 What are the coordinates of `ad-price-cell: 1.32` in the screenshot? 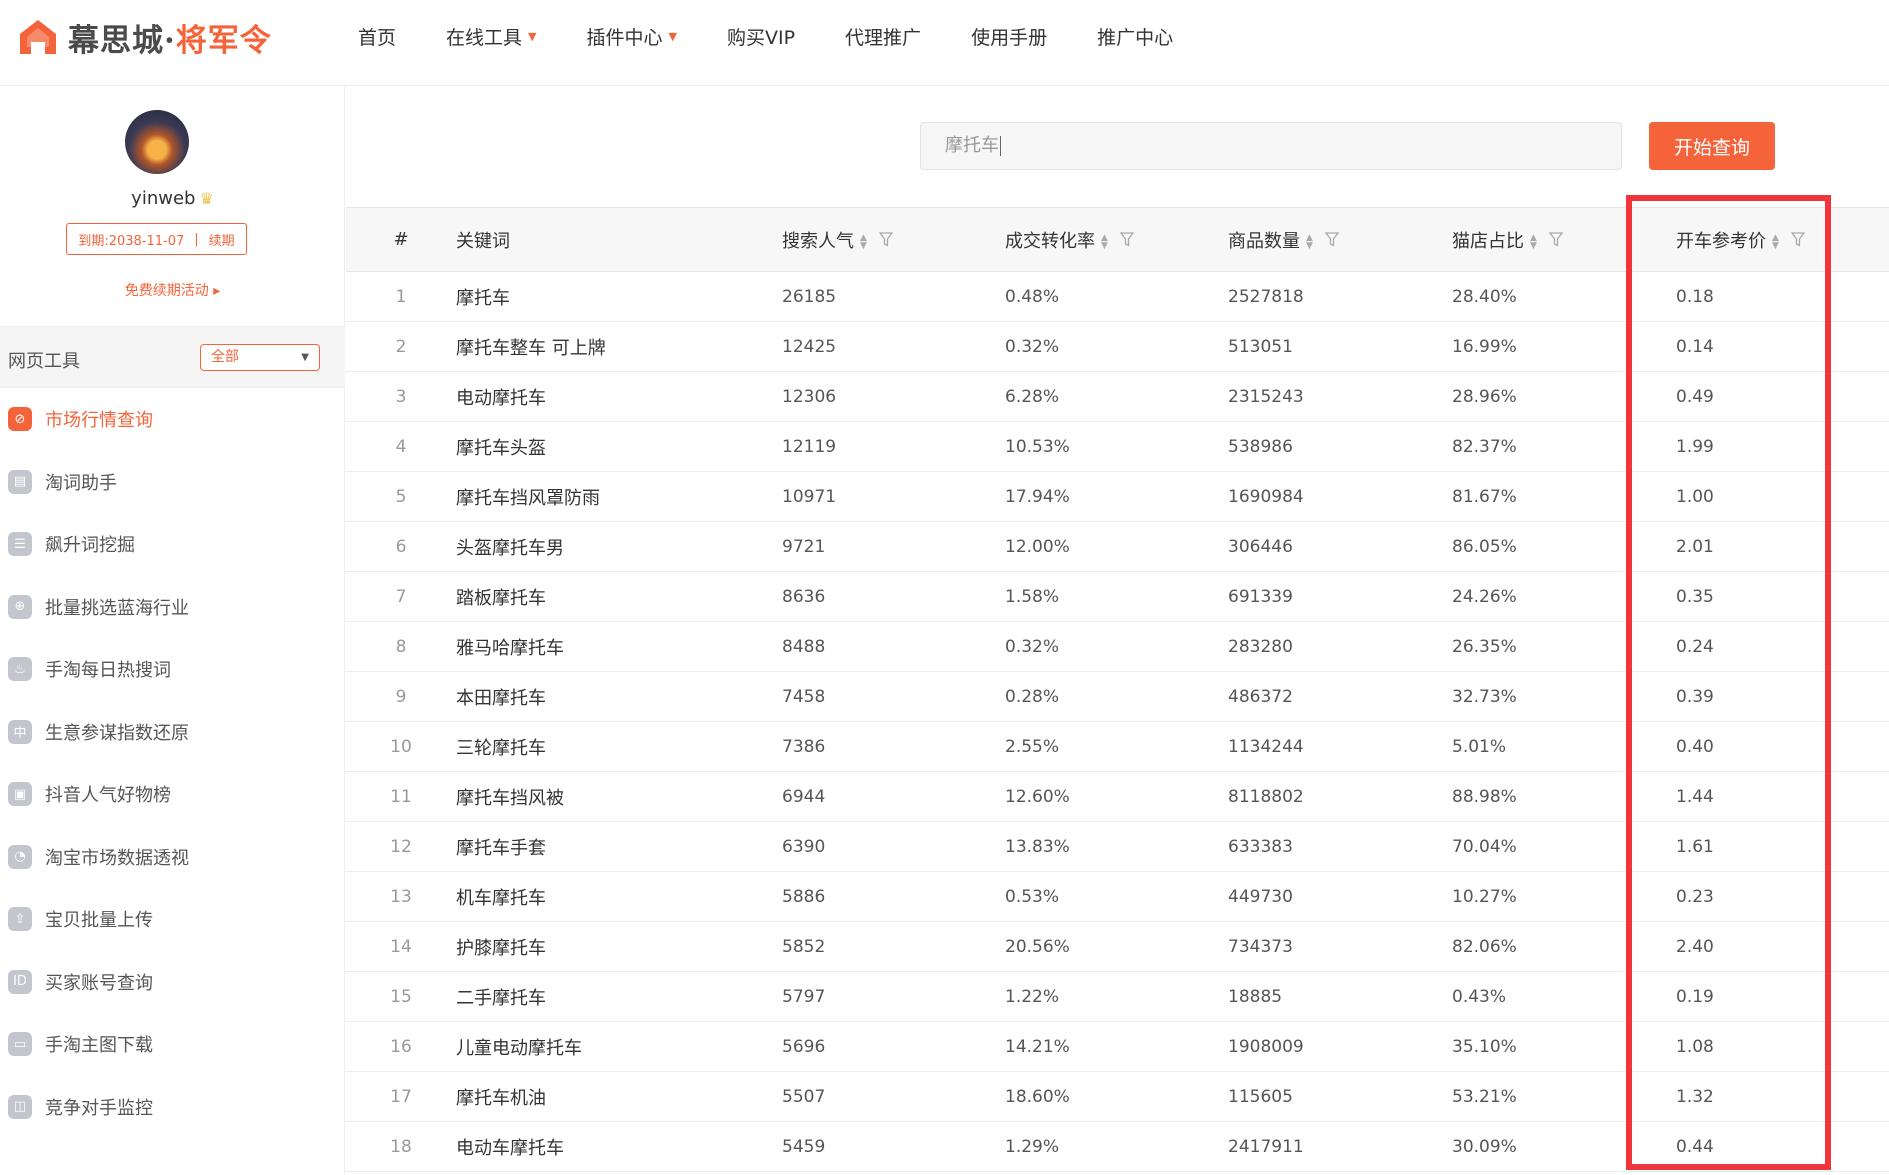 It's located at (1695, 1096).